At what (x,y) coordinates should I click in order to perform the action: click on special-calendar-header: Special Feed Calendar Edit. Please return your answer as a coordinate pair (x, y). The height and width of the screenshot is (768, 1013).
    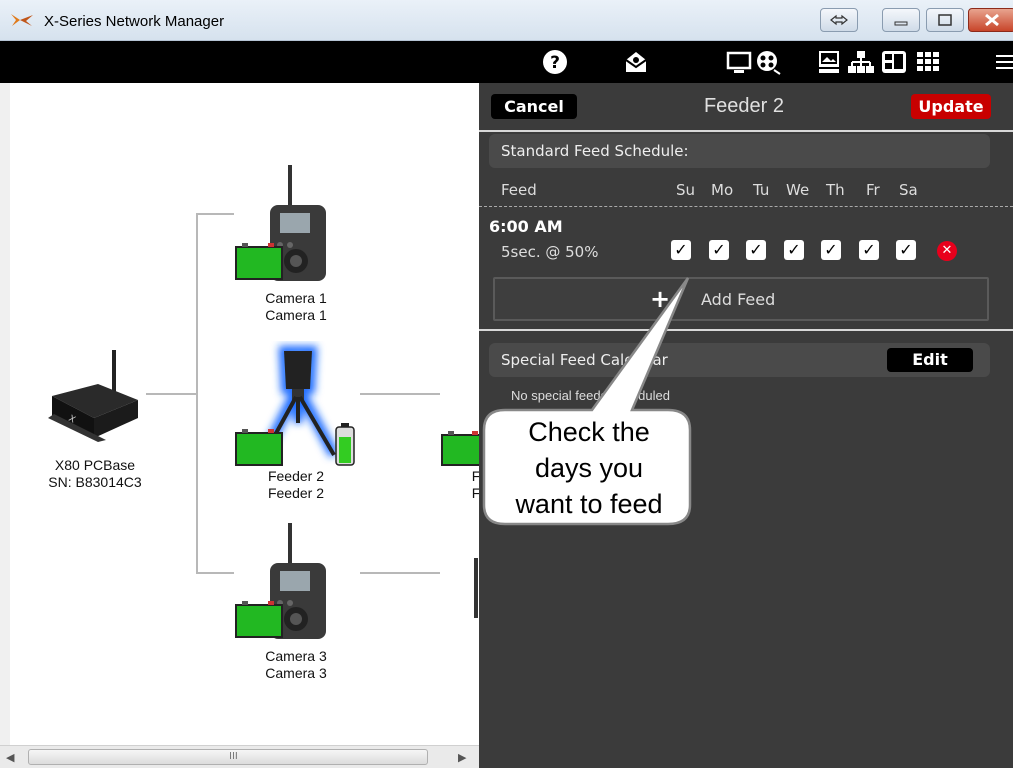
    Looking at the image, I should click on (739, 360).